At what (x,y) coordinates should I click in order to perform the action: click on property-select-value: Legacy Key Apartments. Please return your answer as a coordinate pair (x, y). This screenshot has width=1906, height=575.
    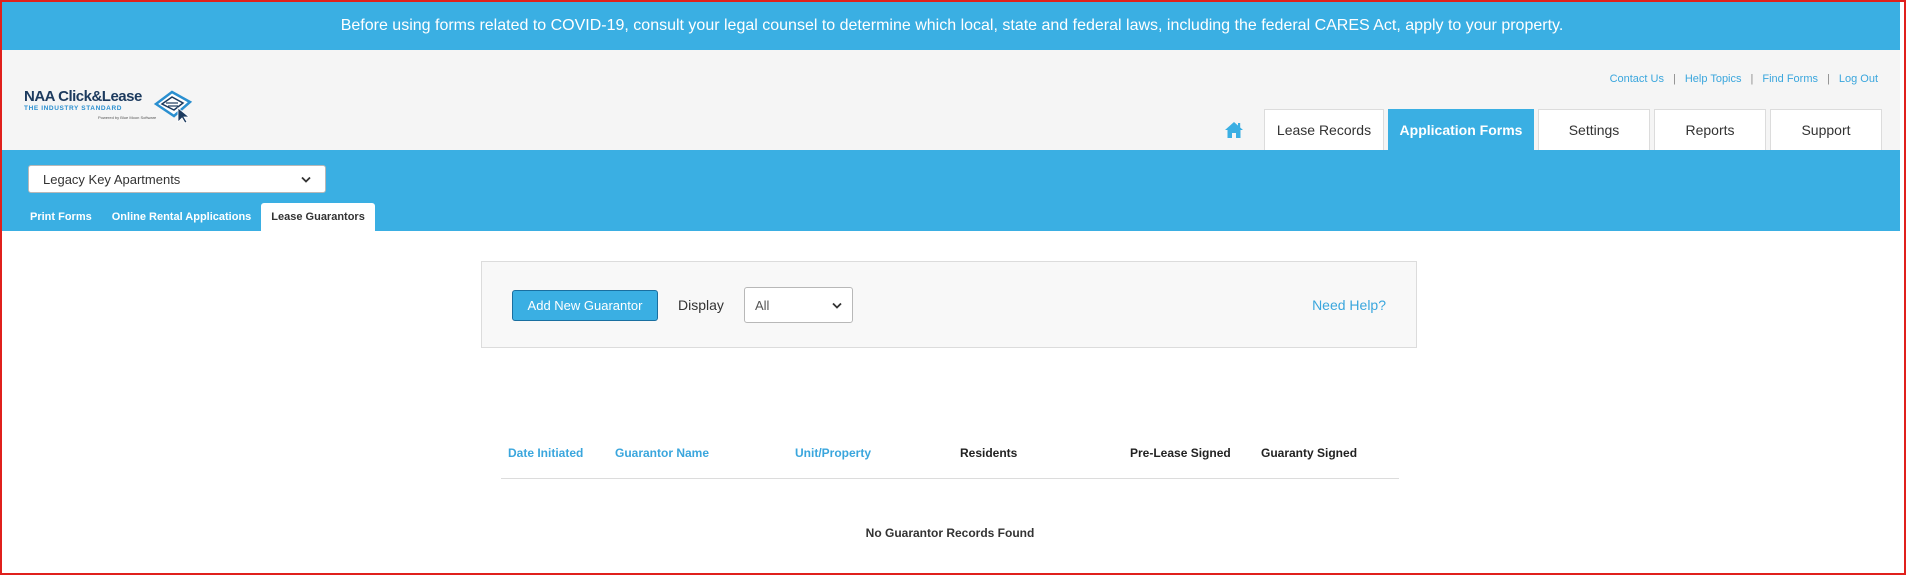
    Looking at the image, I should click on (112, 179).